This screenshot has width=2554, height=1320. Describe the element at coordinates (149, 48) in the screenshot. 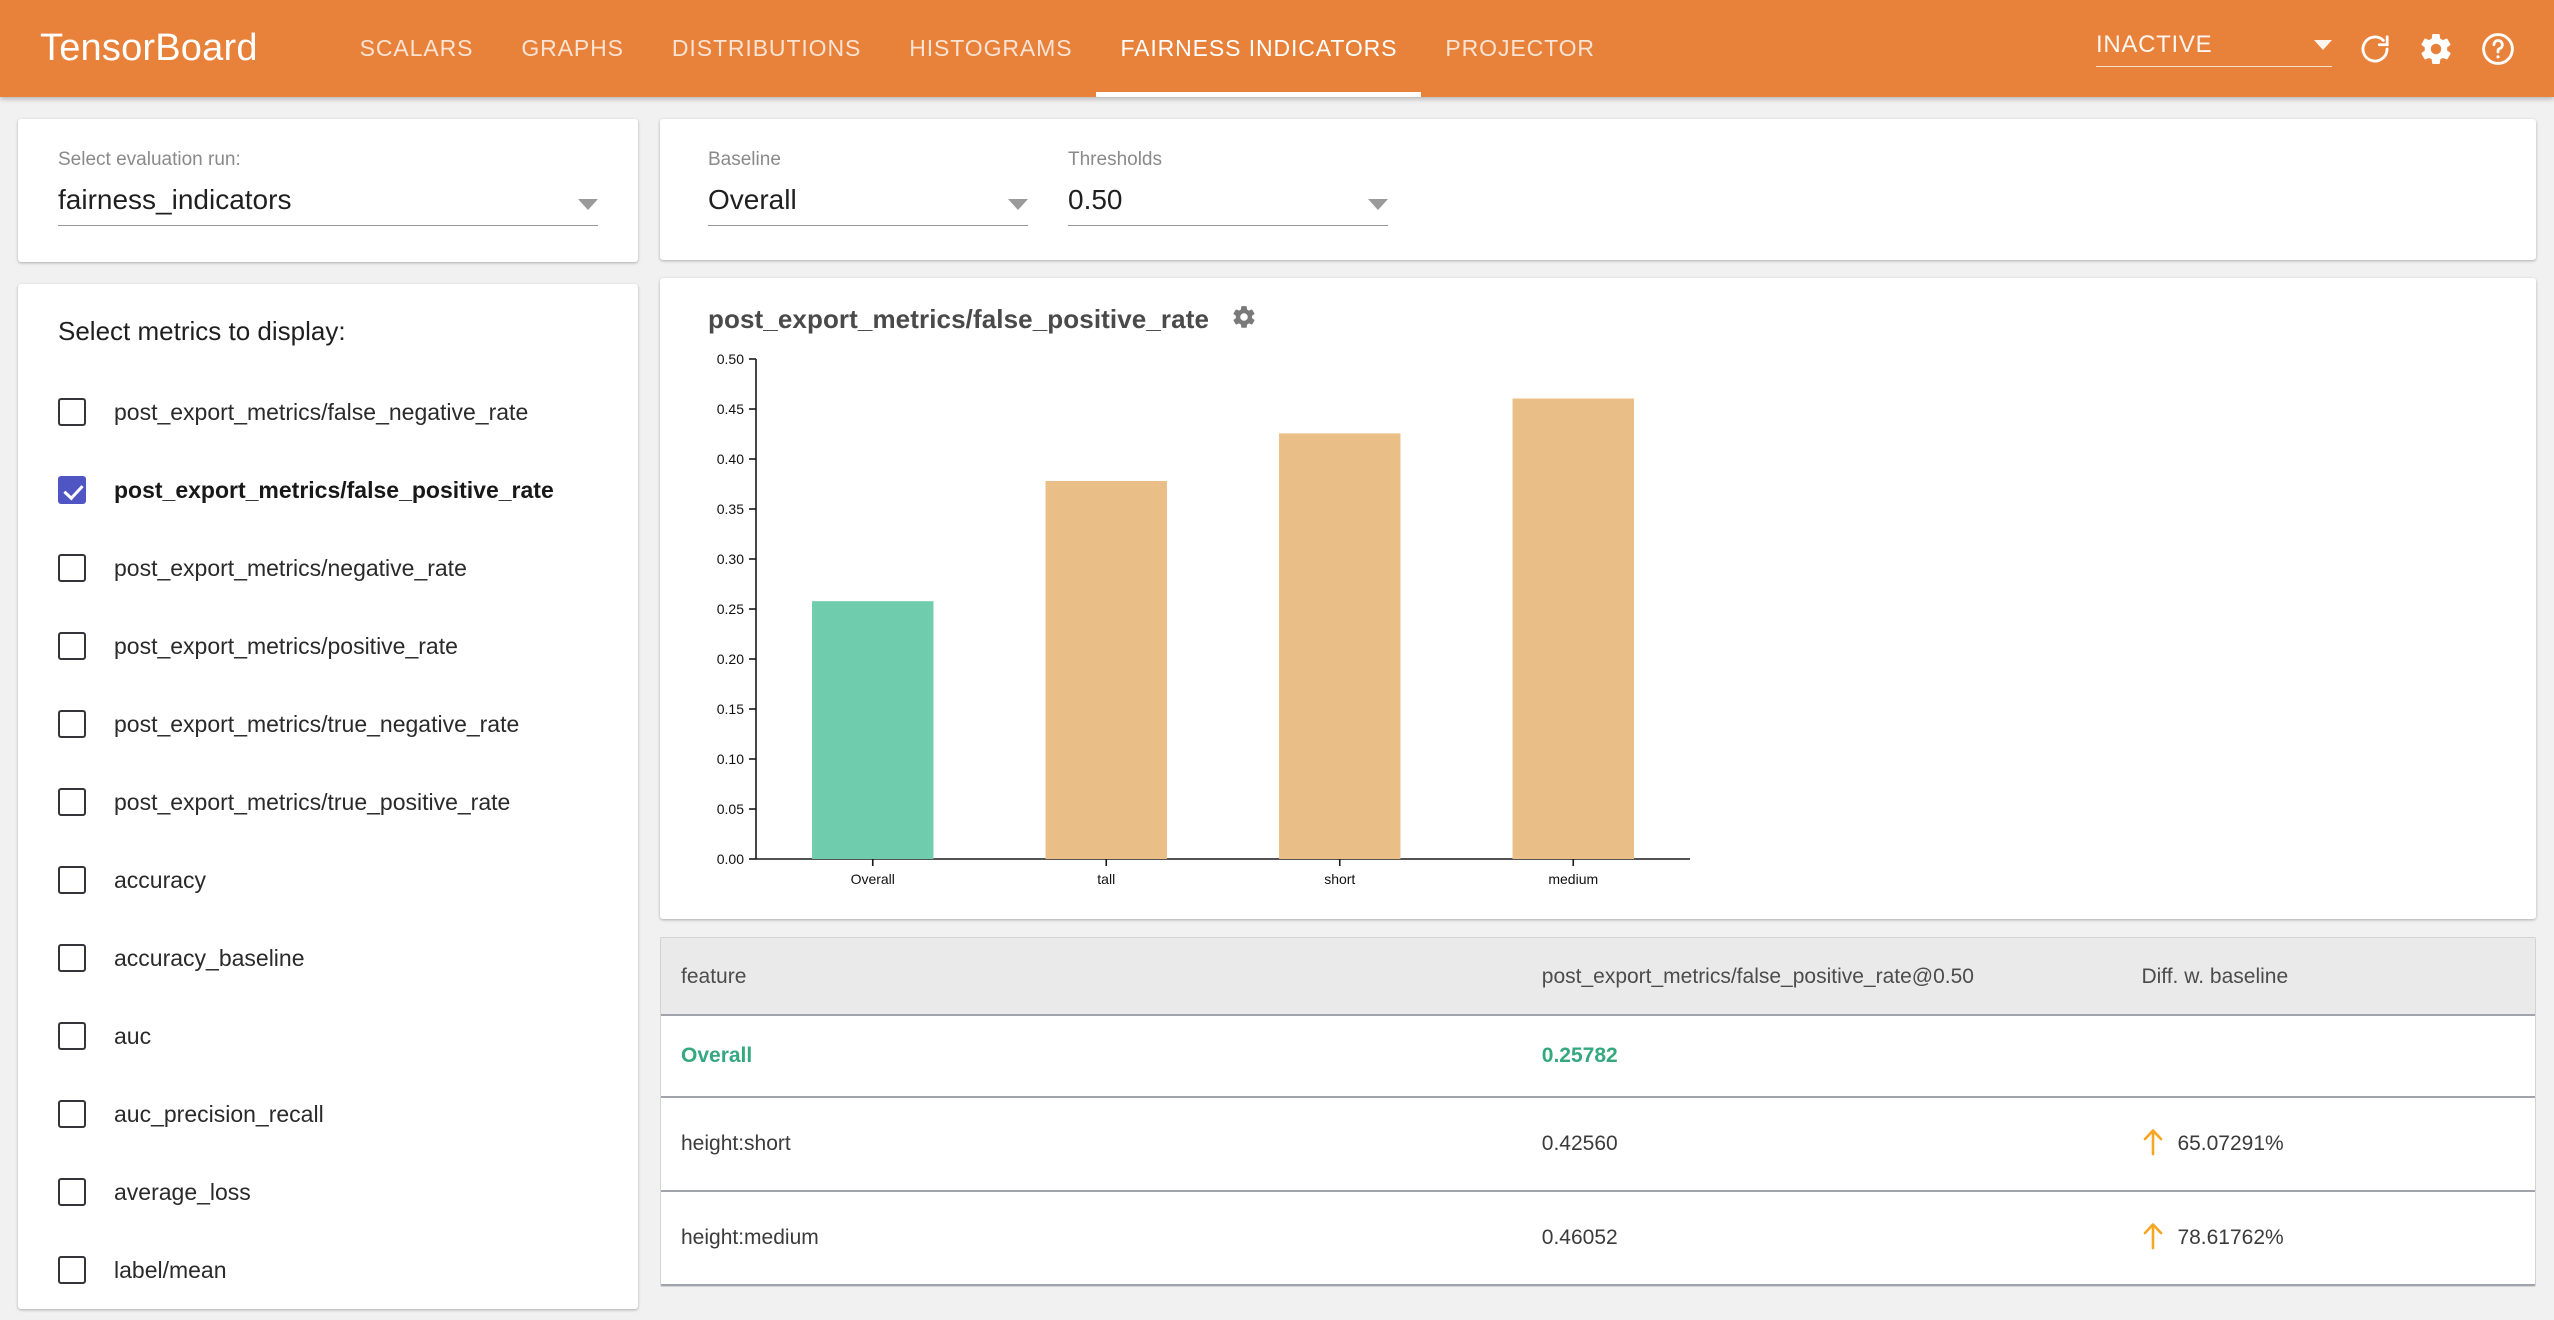

I see `app-brand: TensorBoard` at that location.